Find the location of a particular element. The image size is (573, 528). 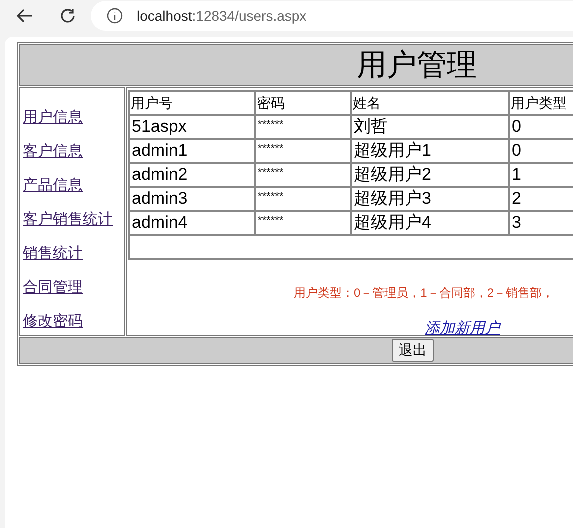

table-cell: admin1 is located at coordinates (192, 151).